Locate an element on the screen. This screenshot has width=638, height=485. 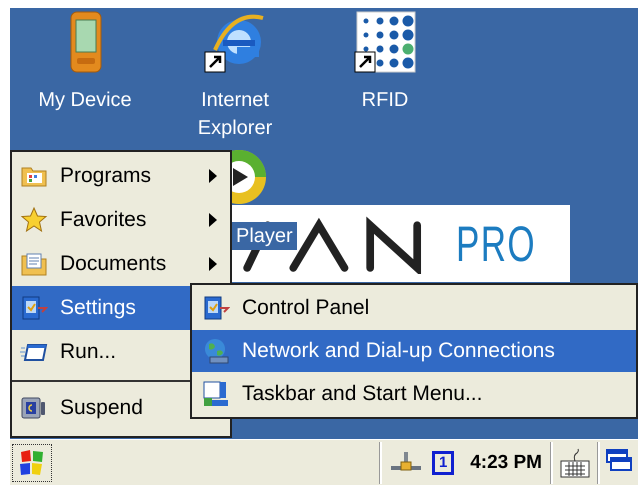
browser-e-icon is located at coordinates (238, 39).